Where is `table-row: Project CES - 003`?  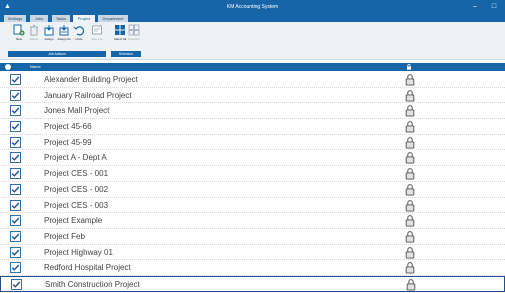 table-row: Project CES - 003 is located at coordinates (252, 206).